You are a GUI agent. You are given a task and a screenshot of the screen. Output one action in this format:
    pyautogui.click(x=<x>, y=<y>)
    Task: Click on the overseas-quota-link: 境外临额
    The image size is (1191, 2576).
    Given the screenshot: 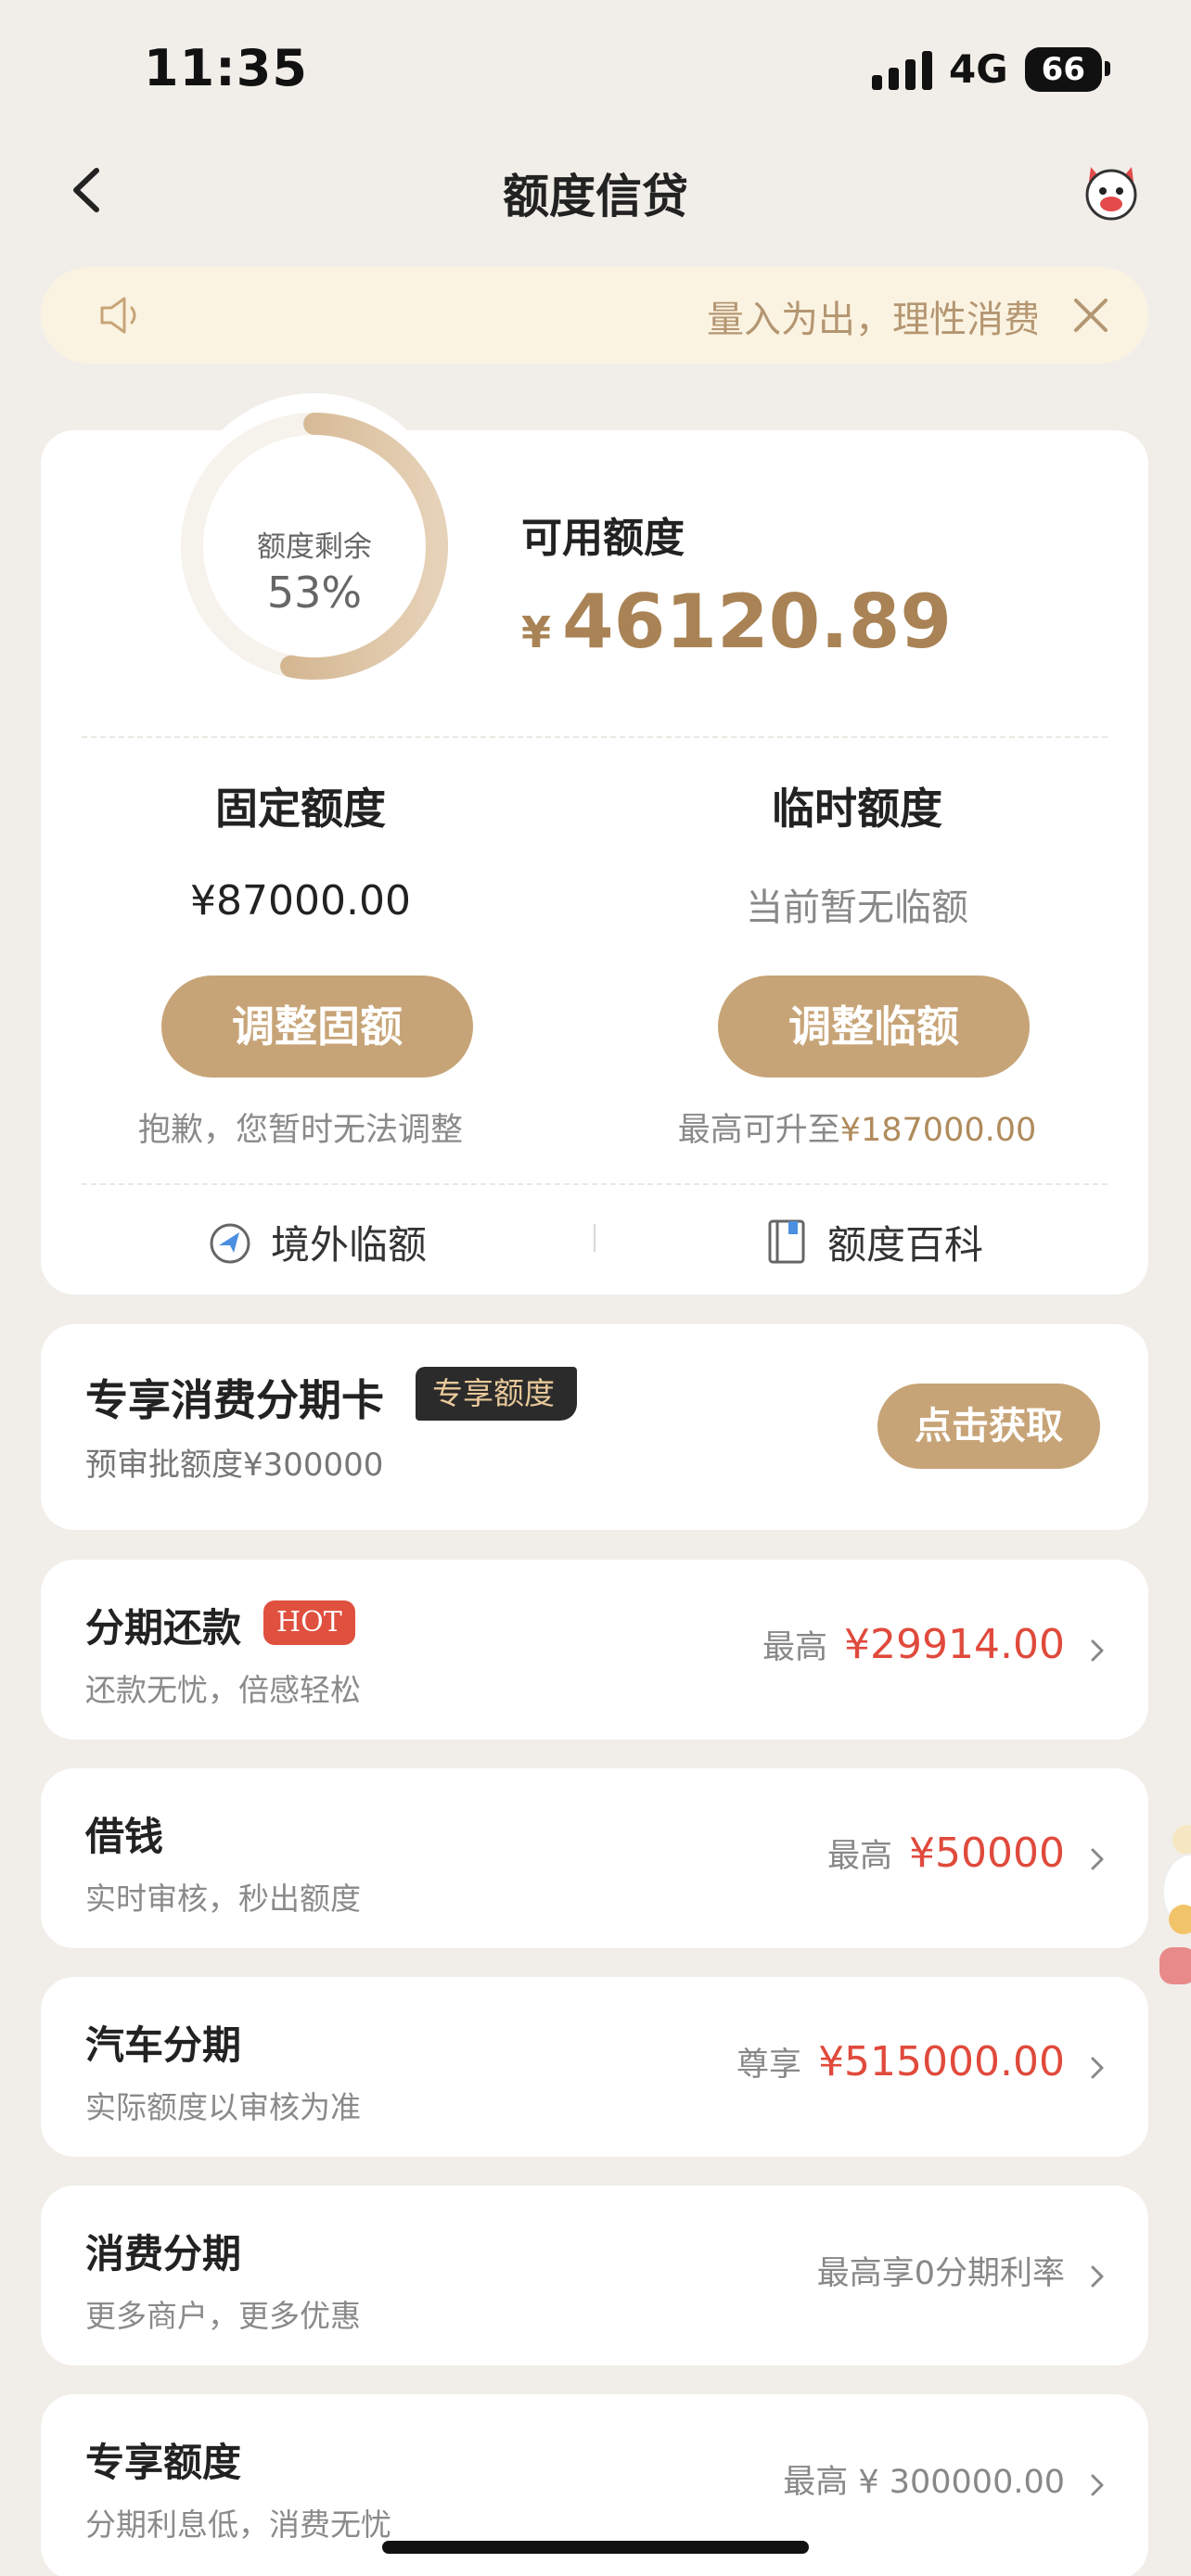 What is the action you would take?
    pyautogui.click(x=316, y=1241)
    